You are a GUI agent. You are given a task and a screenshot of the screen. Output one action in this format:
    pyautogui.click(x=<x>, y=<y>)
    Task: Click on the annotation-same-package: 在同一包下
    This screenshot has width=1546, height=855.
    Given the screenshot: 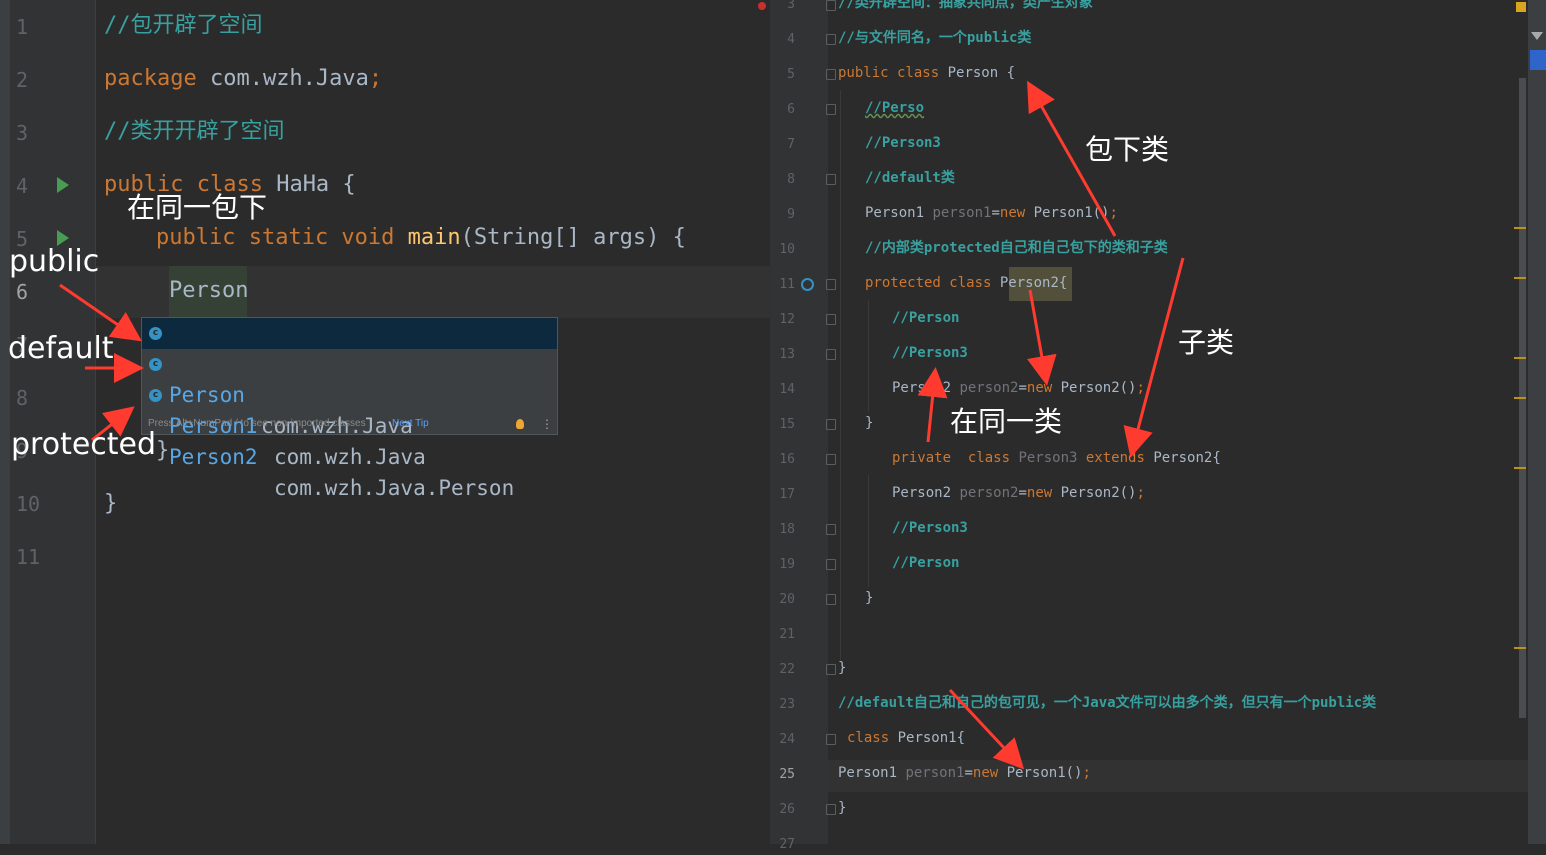 What is the action you would take?
    pyautogui.click(x=197, y=207)
    